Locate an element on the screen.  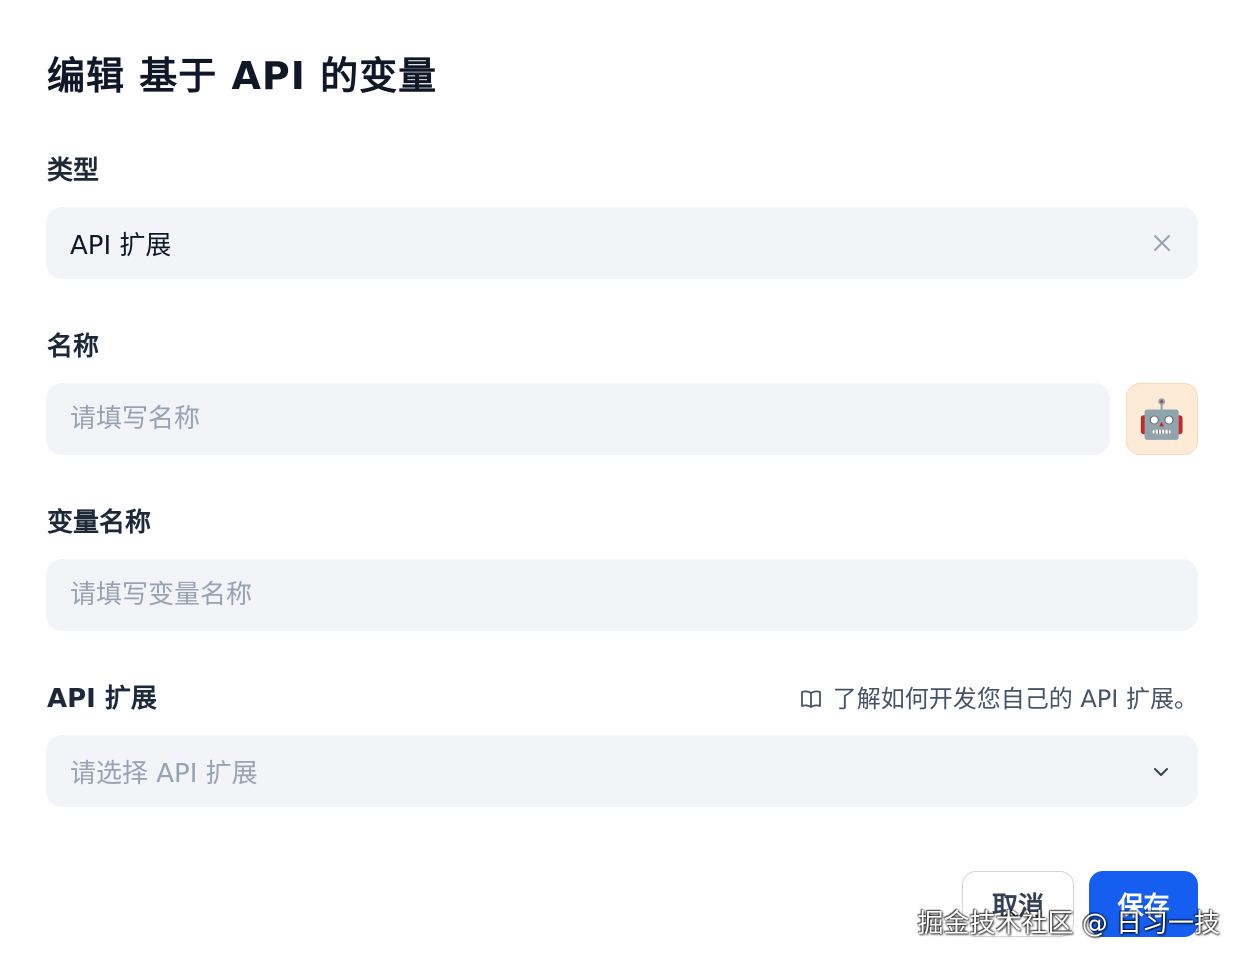
name-input is located at coordinates (578, 419).